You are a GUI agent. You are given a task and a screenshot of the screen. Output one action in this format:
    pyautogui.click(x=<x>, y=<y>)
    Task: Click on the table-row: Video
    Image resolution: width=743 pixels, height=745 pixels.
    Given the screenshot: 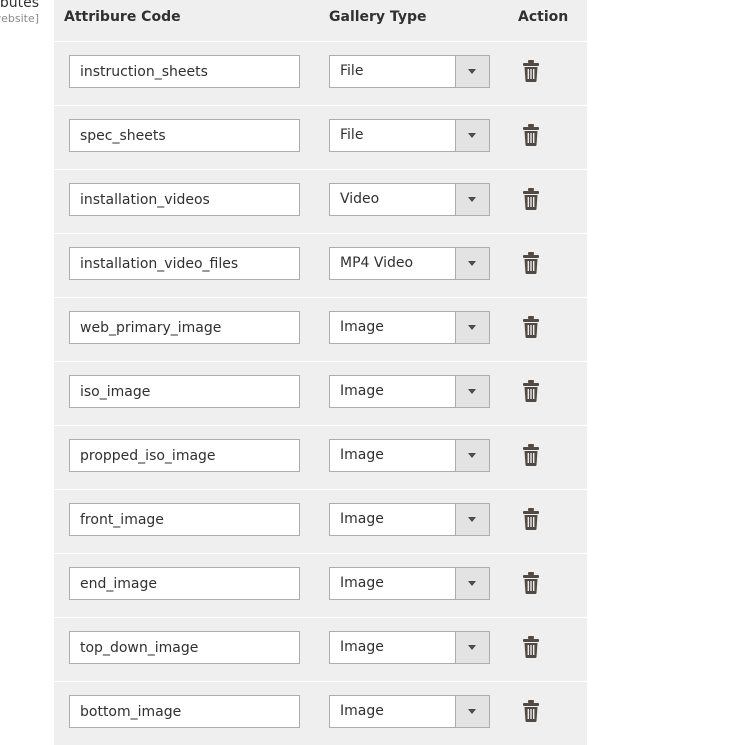 What is the action you would take?
    pyautogui.click(x=320, y=201)
    